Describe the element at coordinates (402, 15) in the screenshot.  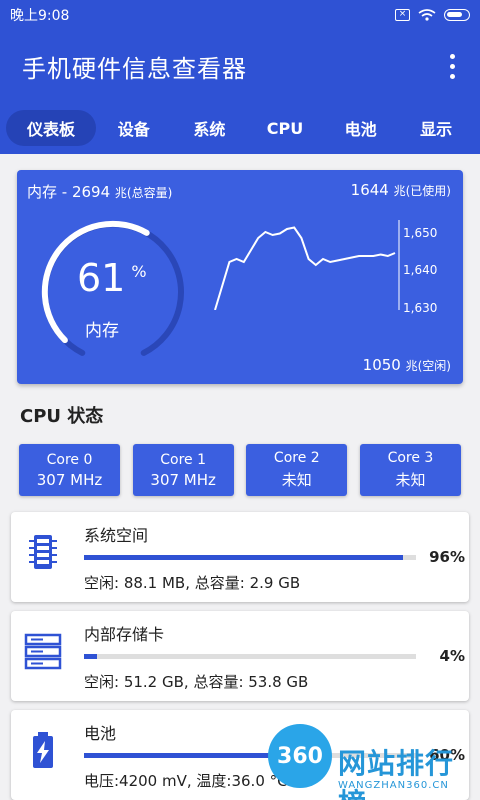
I see `notification-x-icon: ×` at that location.